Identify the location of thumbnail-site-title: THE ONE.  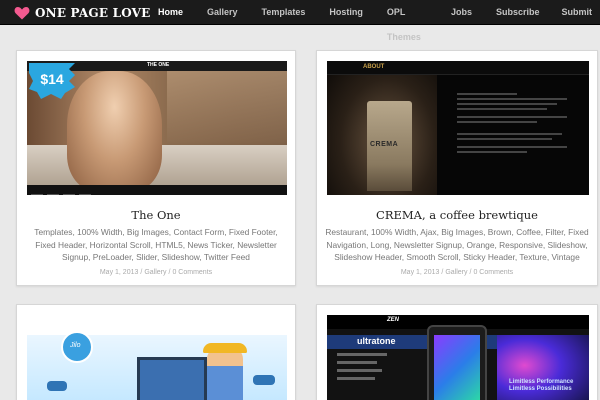
(158, 65).